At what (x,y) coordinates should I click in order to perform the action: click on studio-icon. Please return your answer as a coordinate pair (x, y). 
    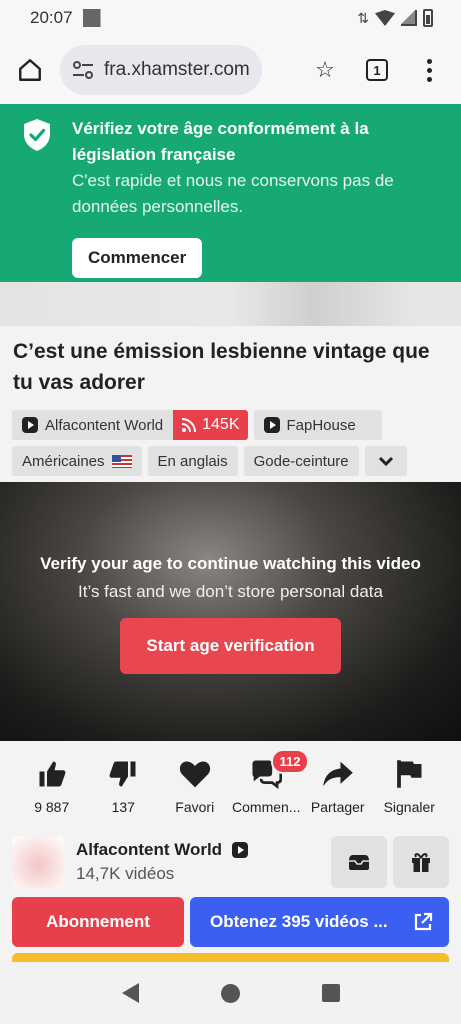
    Looking at the image, I should click on (271, 425).